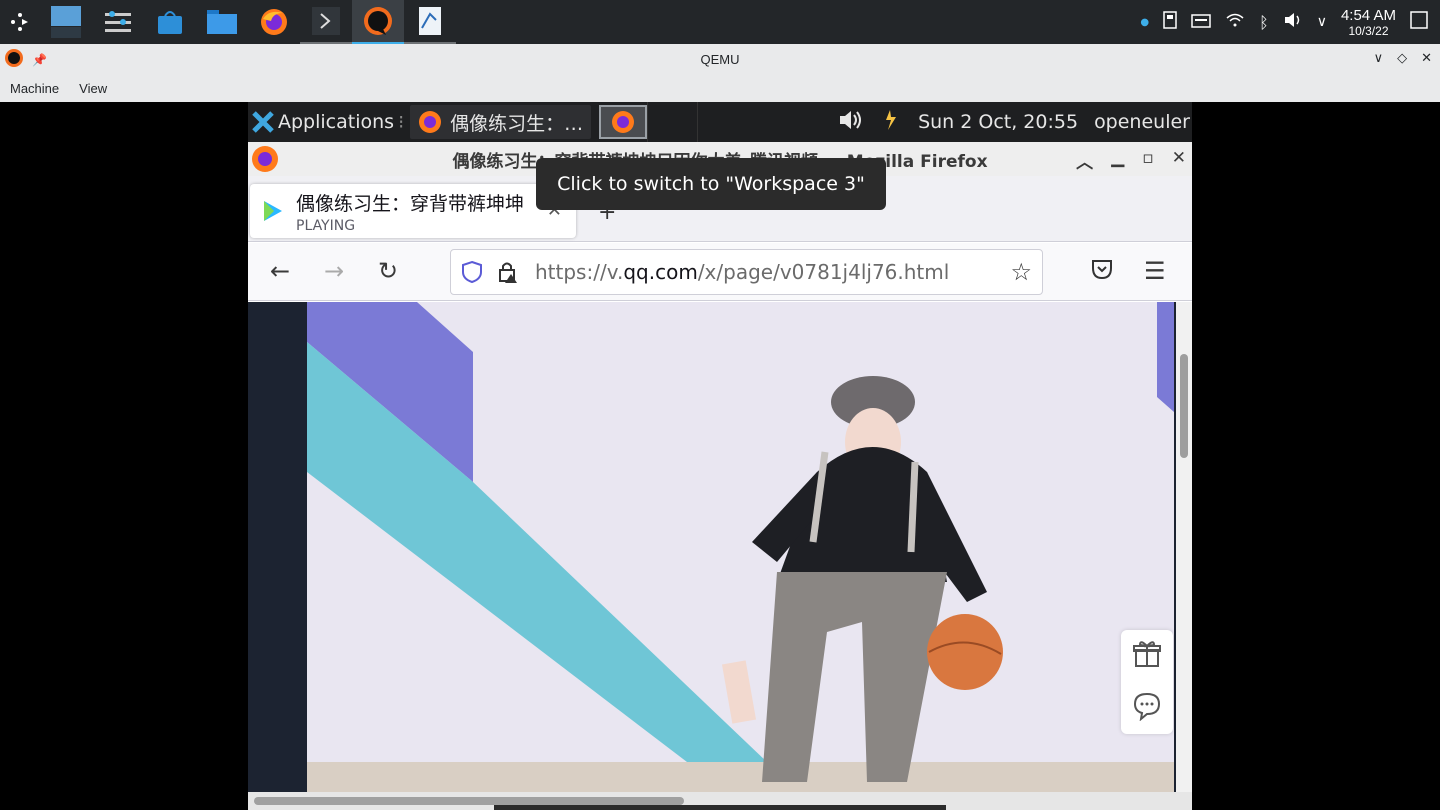 The width and height of the screenshot is (1440, 810). I want to click on maximize-icon: ◇, so click(1402, 58).